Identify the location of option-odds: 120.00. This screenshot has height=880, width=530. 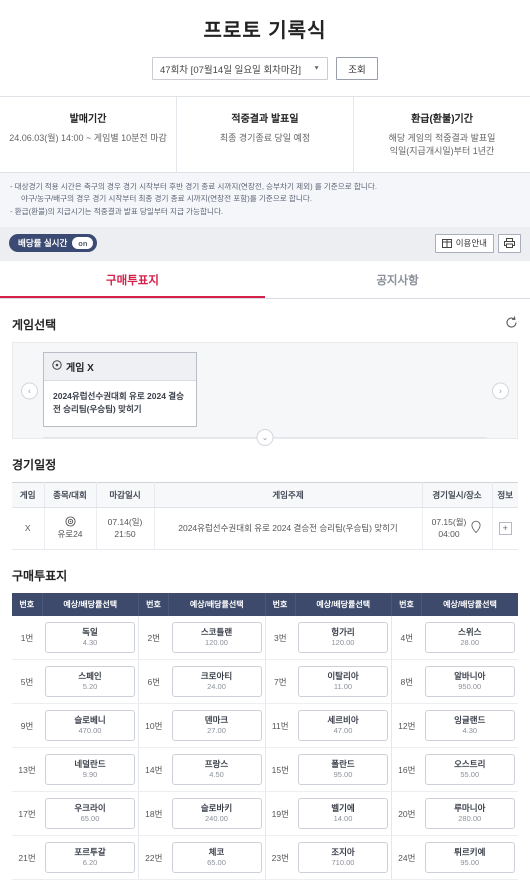
(343, 642).